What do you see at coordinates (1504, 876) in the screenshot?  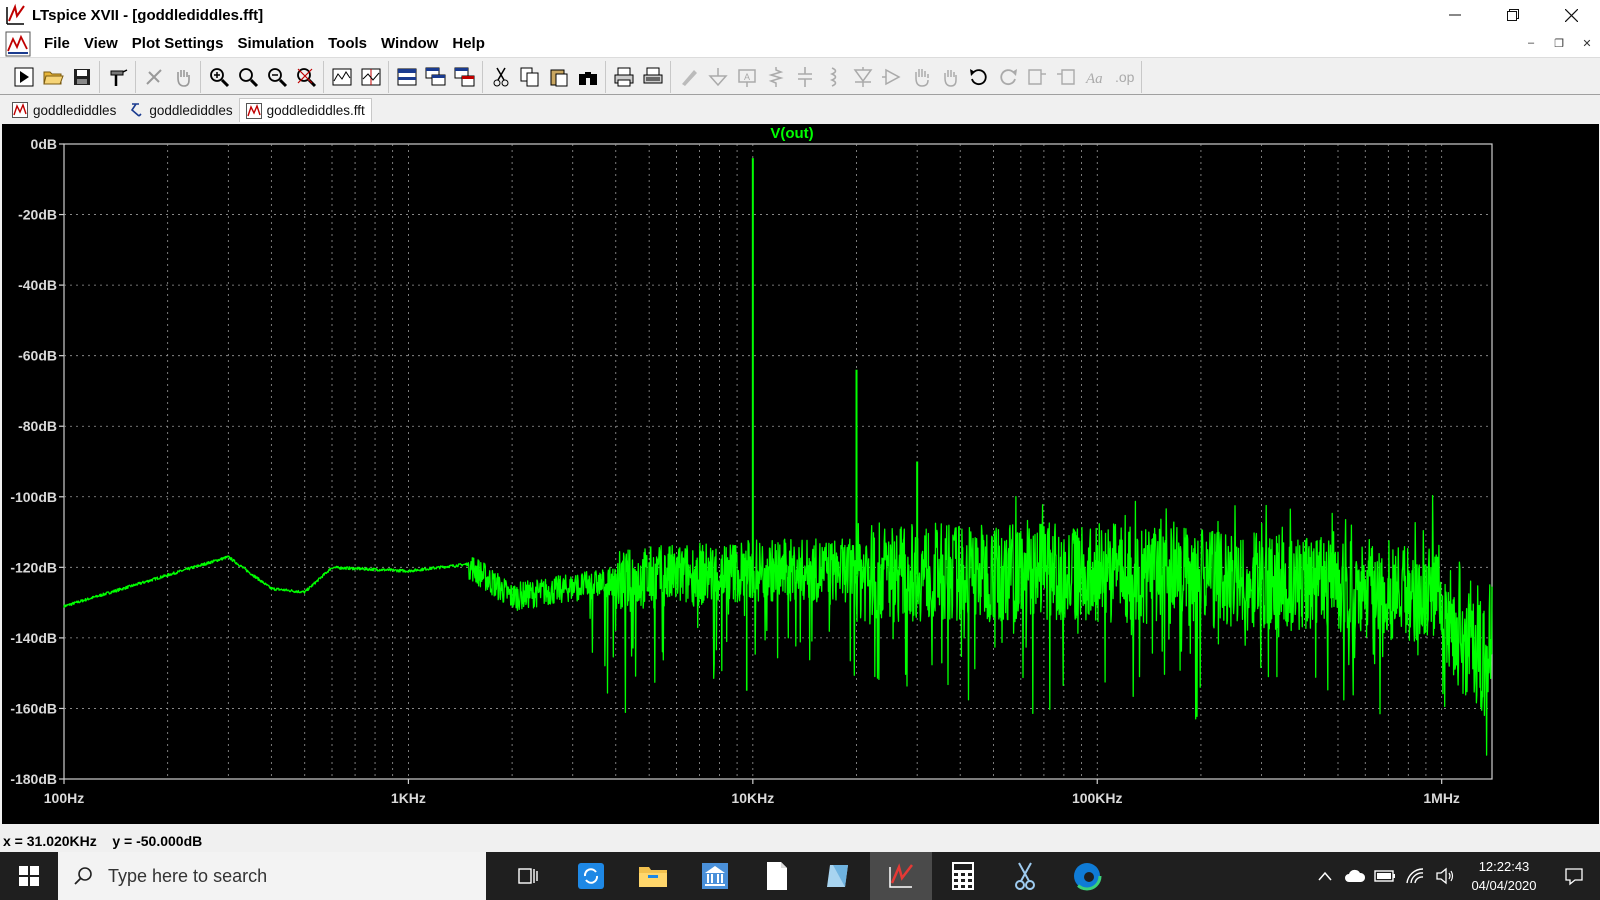 I see `taskbar-clock: 12:22:43 04/04/2020` at bounding box center [1504, 876].